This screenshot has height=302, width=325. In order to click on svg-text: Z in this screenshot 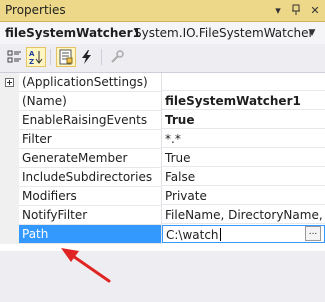, I will do `click(31, 61)`.